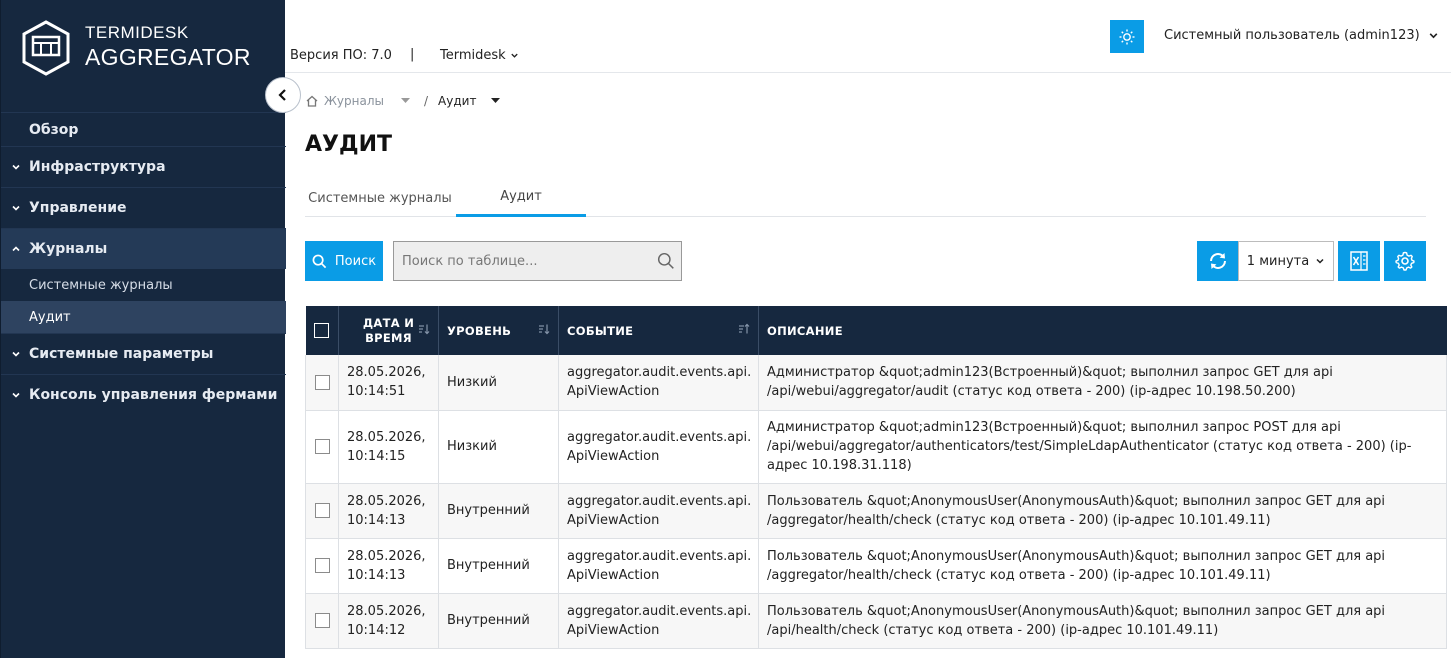 This screenshot has width=1451, height=658. I want to click on sidebar-item-label: Инфраструктура, so click(97, 167).